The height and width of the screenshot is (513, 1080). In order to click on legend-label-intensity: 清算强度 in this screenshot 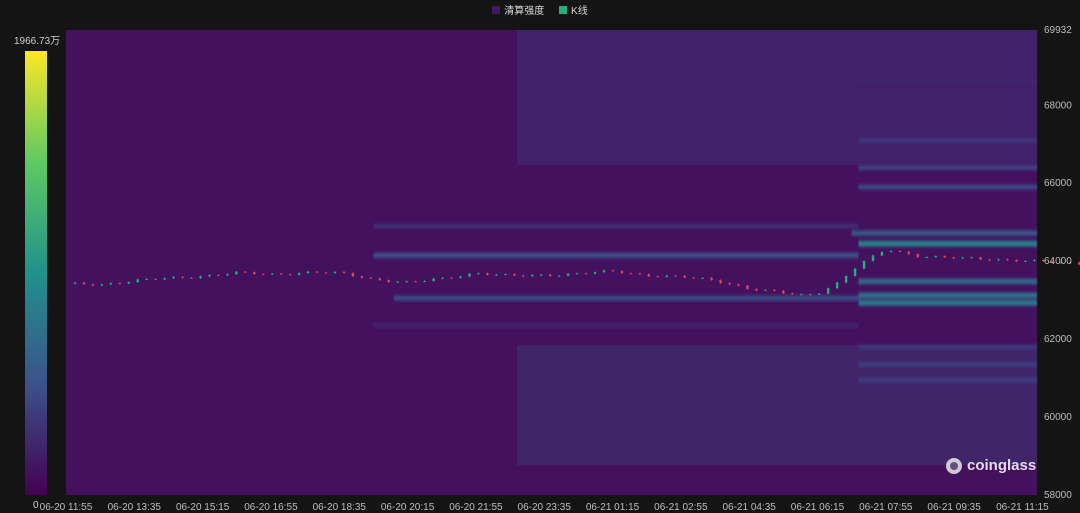, I will do `click(524, 11)`.